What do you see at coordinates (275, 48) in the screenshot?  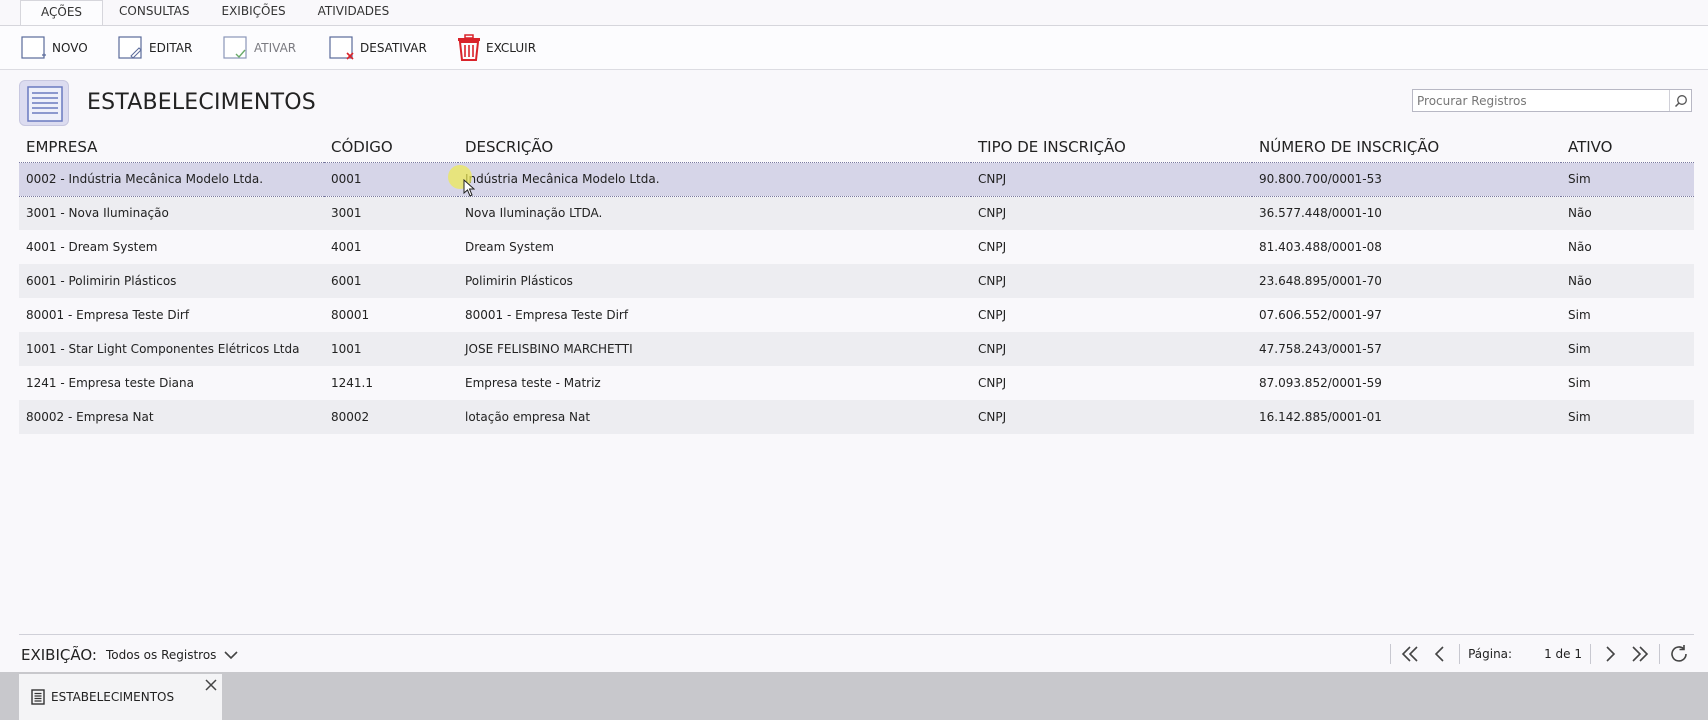 I see `ativar-label: ATIVAR` at bounding box center [275, 48].